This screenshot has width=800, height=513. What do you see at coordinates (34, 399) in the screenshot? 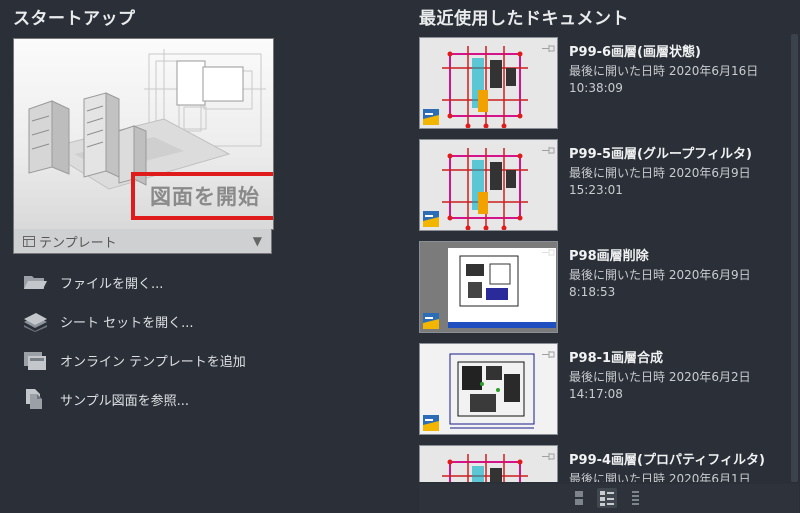
I see `sample-drawing-icon` at bounding box center [34, 399].